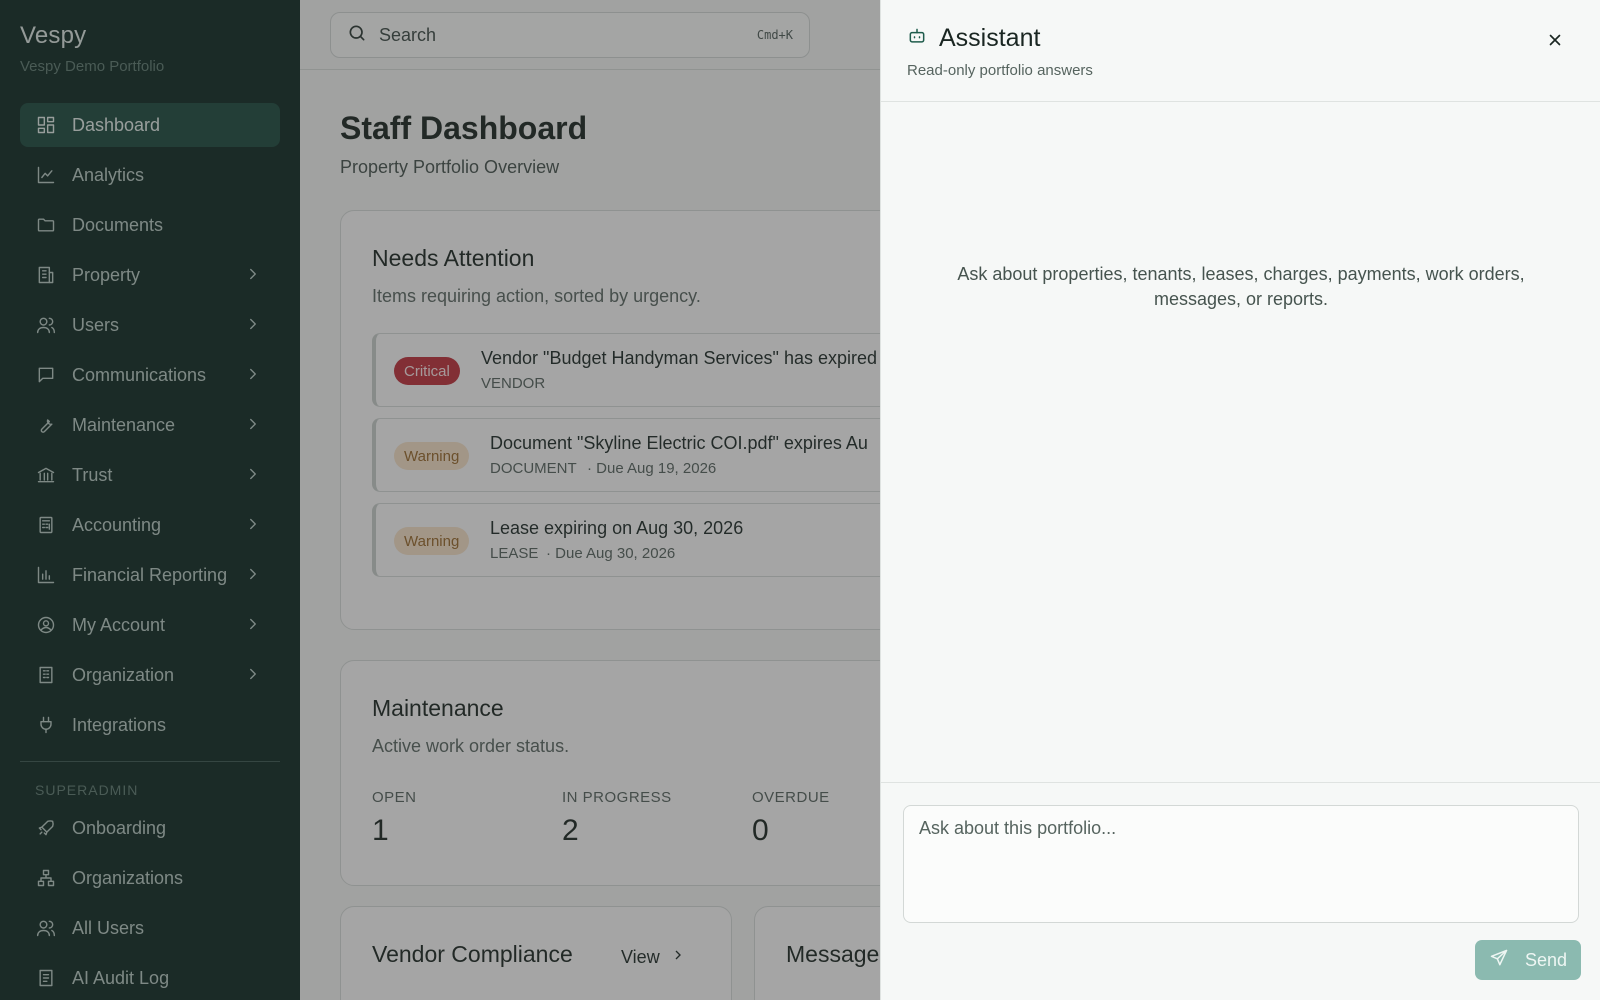  I want to click on assistant-title-wrap: Assistant, so click(973, 38).